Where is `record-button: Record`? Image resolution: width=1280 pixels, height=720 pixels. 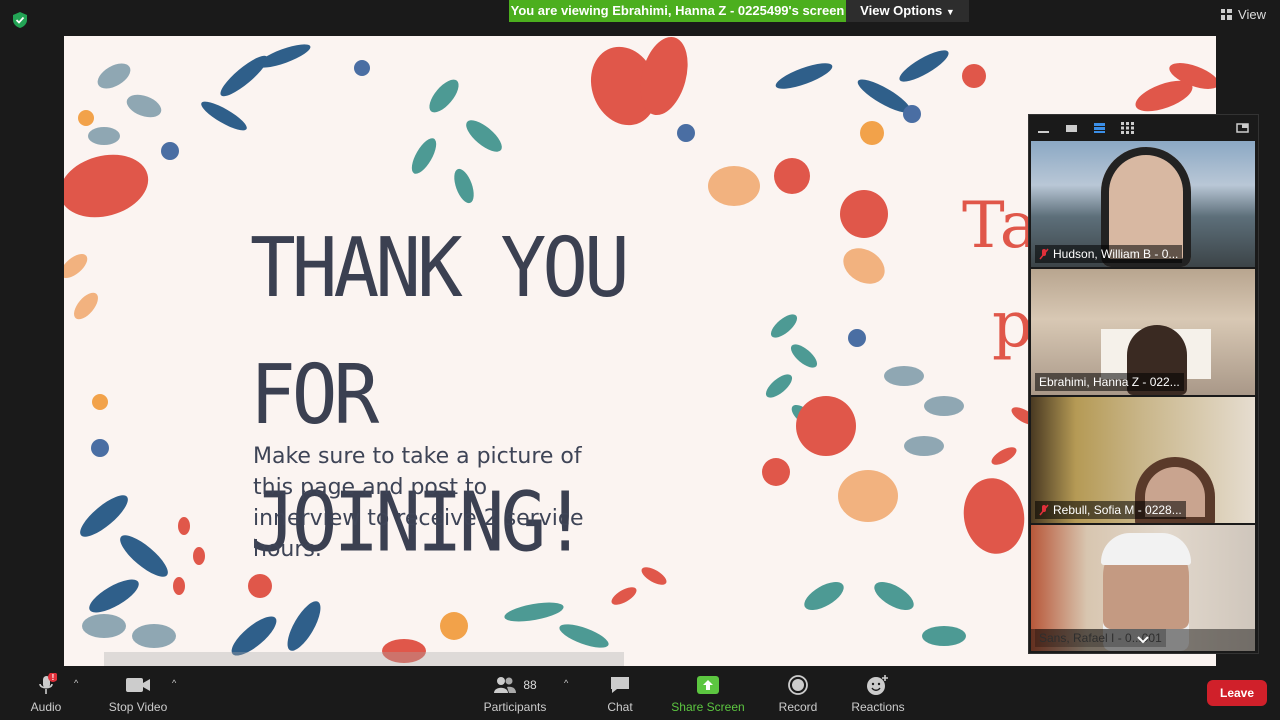
record-button: Record is located at coordinates (798, 693).